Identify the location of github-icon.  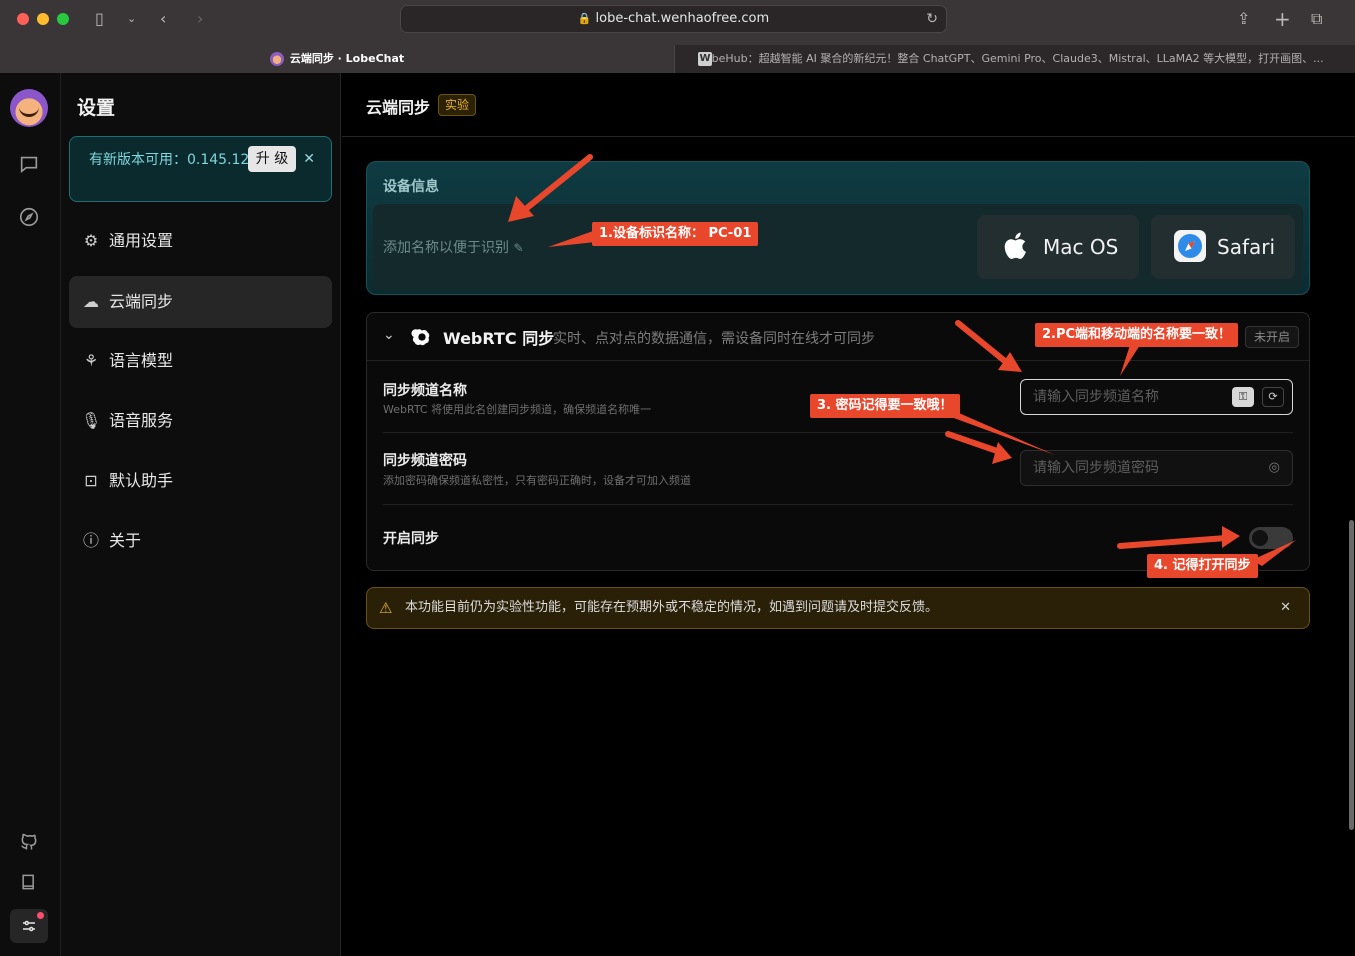
(29, 845).